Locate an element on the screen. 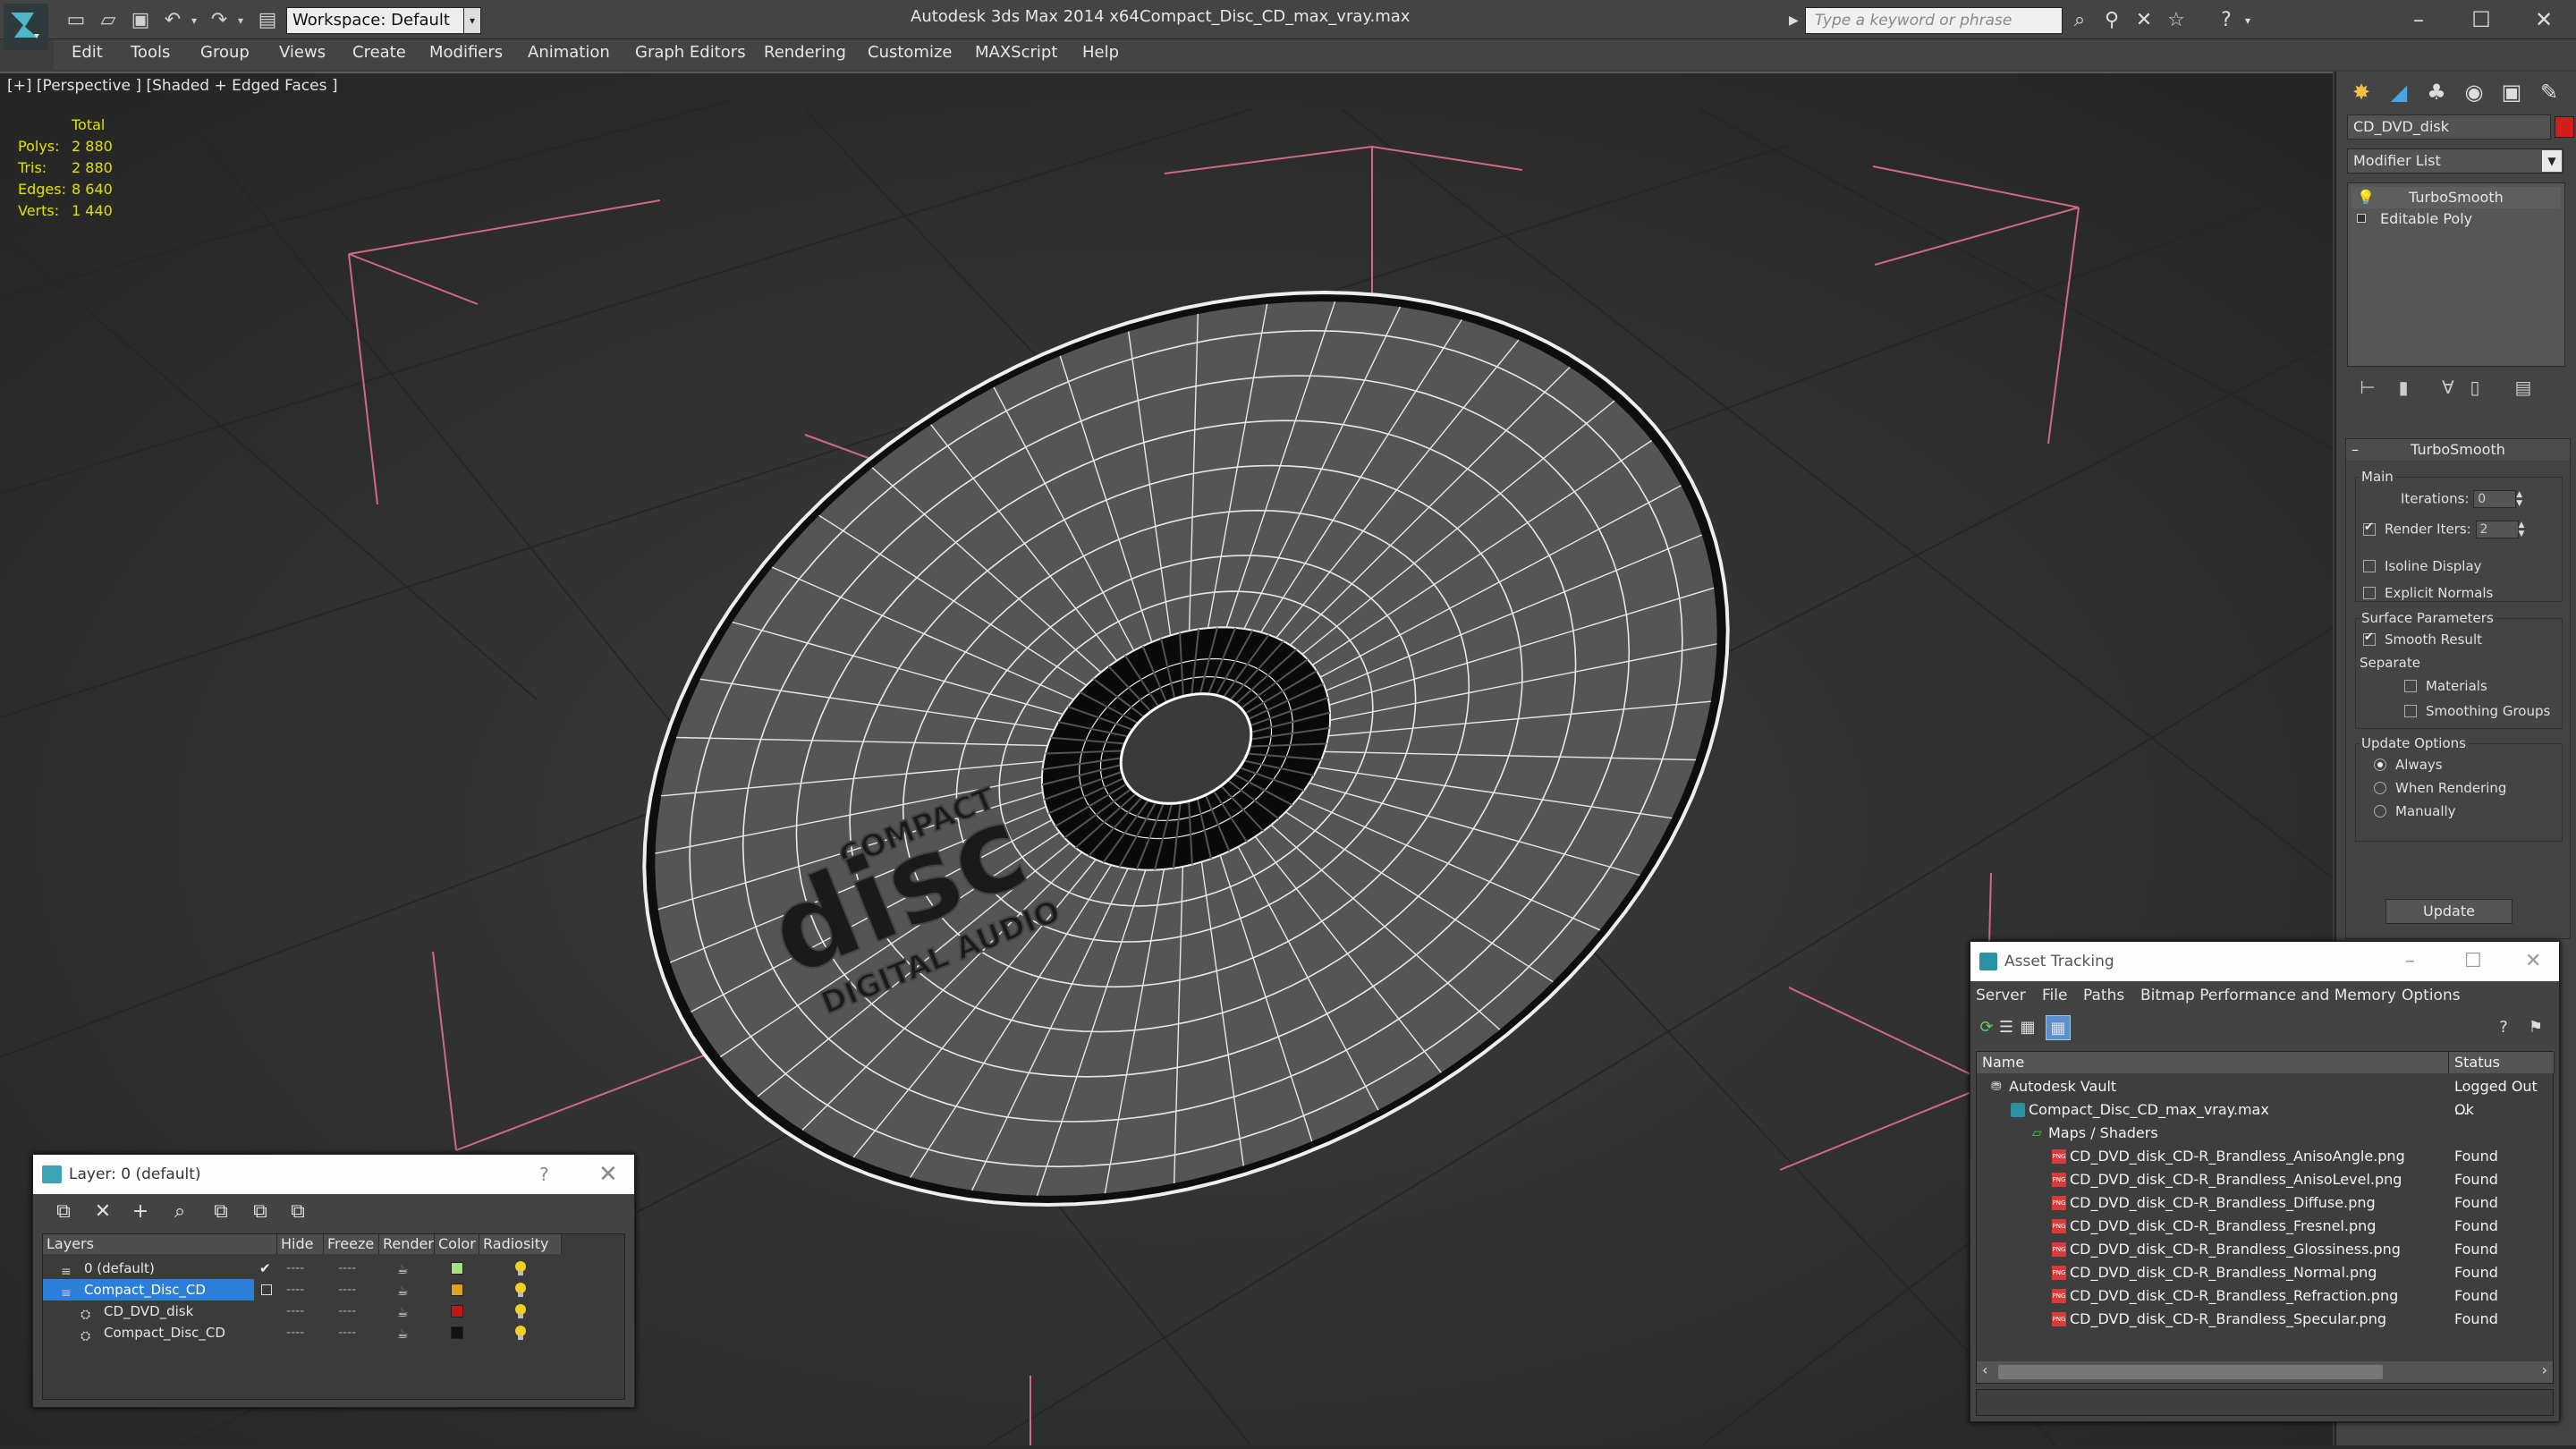 The height and width of the screenshot is (1449, 2576). project-folder-icon: ▤ is located at coordinates (267, 20).